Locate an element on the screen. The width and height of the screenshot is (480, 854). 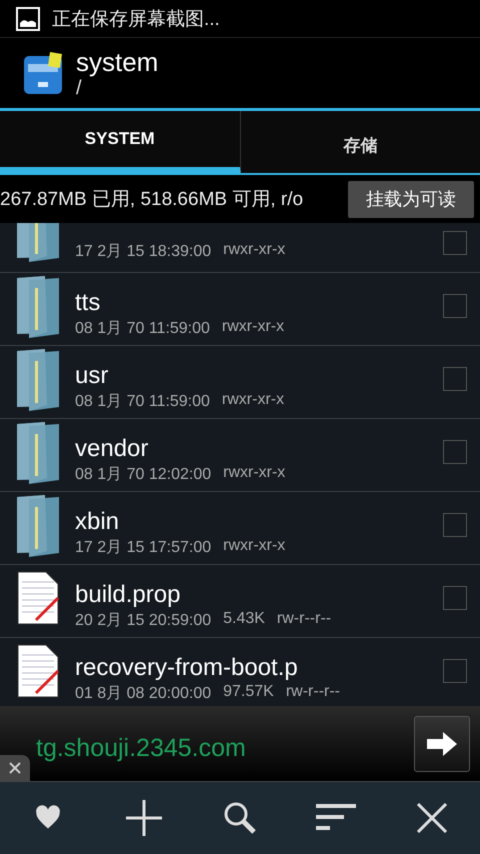
file-row: xbin 17 2月 15 17:57:00 rwxr-xr-x is located at coordinates (240, 528).